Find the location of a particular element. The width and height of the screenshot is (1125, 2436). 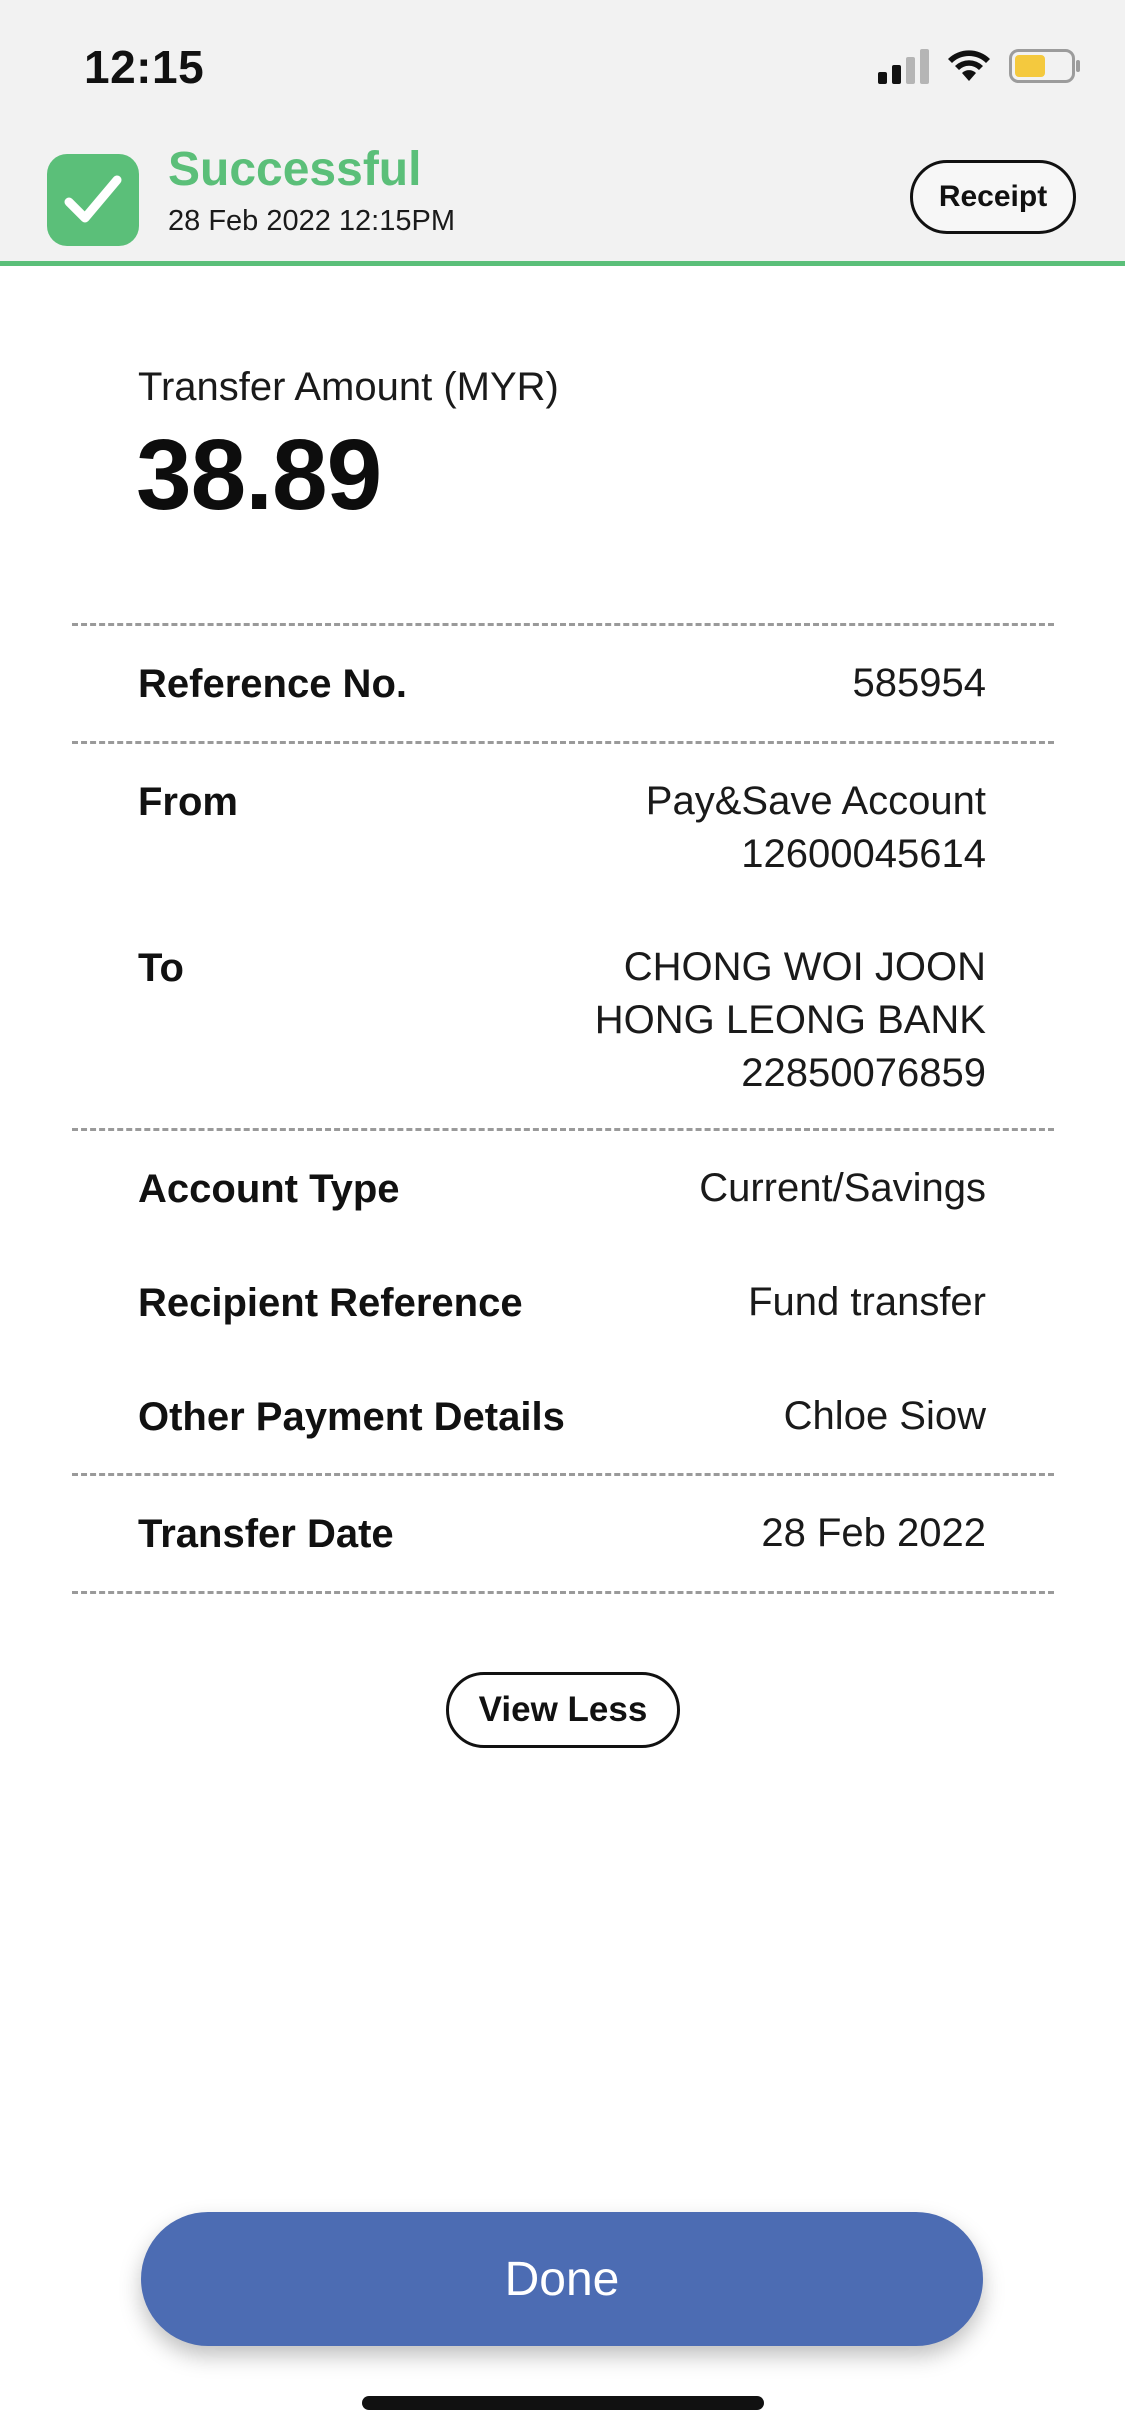

amount-label: Transfer Amount (MYR) is located at coordinates (348, 387).